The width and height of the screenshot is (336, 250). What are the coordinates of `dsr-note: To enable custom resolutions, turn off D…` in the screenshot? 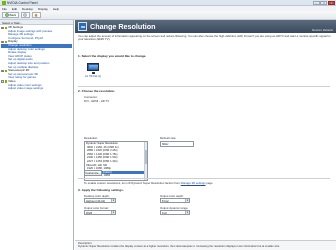 It's located at (148, 183).